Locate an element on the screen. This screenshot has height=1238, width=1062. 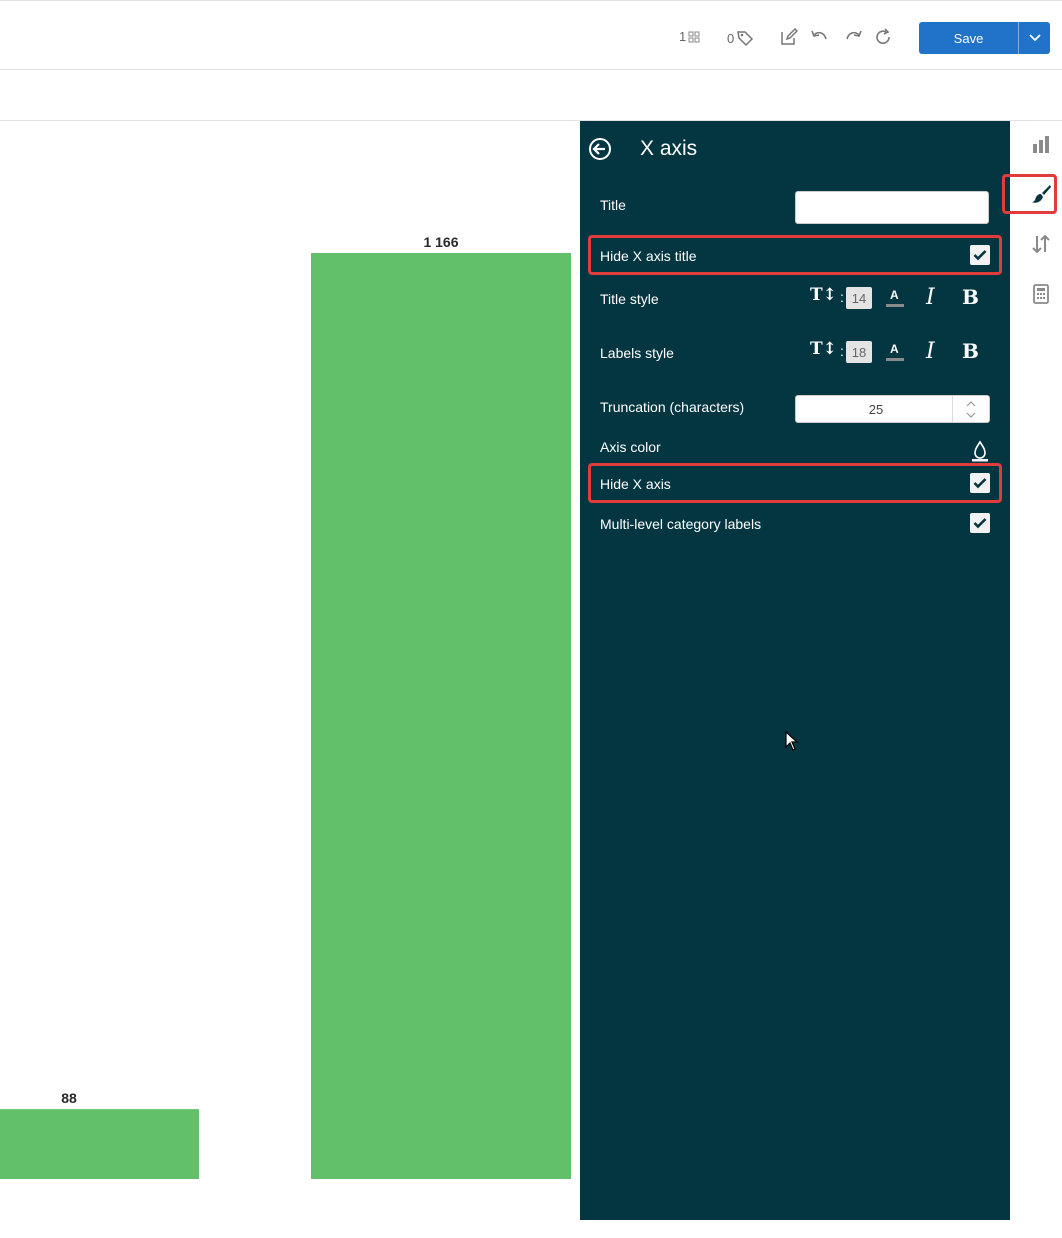
truncation-stepper: 25 is located at coordinates (892, 409).